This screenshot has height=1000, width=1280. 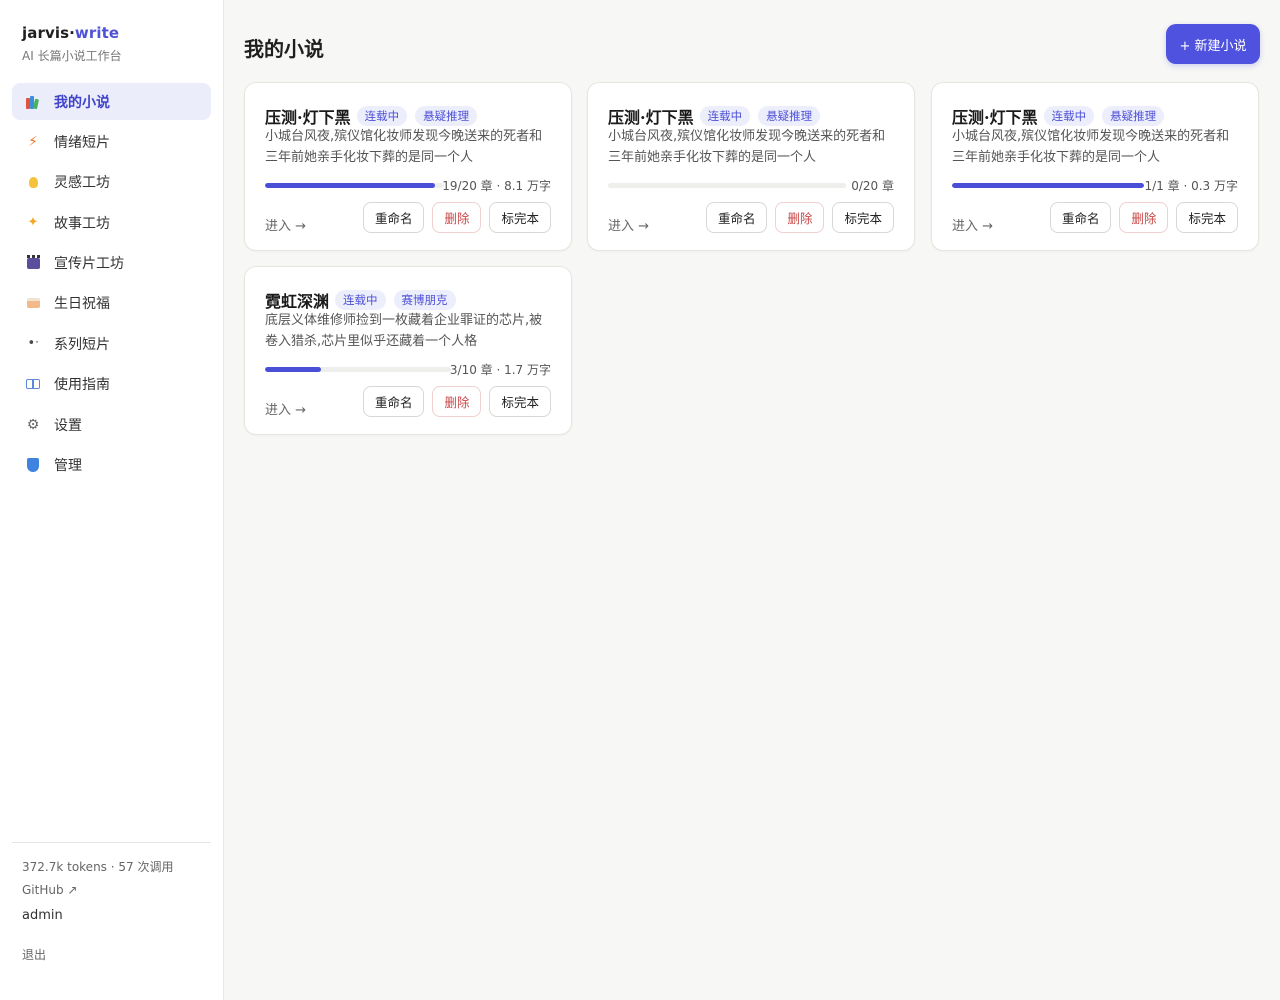 What do you see at coordinates (68, 425) in the screenshot?
I see `sidebar-item-label: 设置` at bounding box center [68, 425].